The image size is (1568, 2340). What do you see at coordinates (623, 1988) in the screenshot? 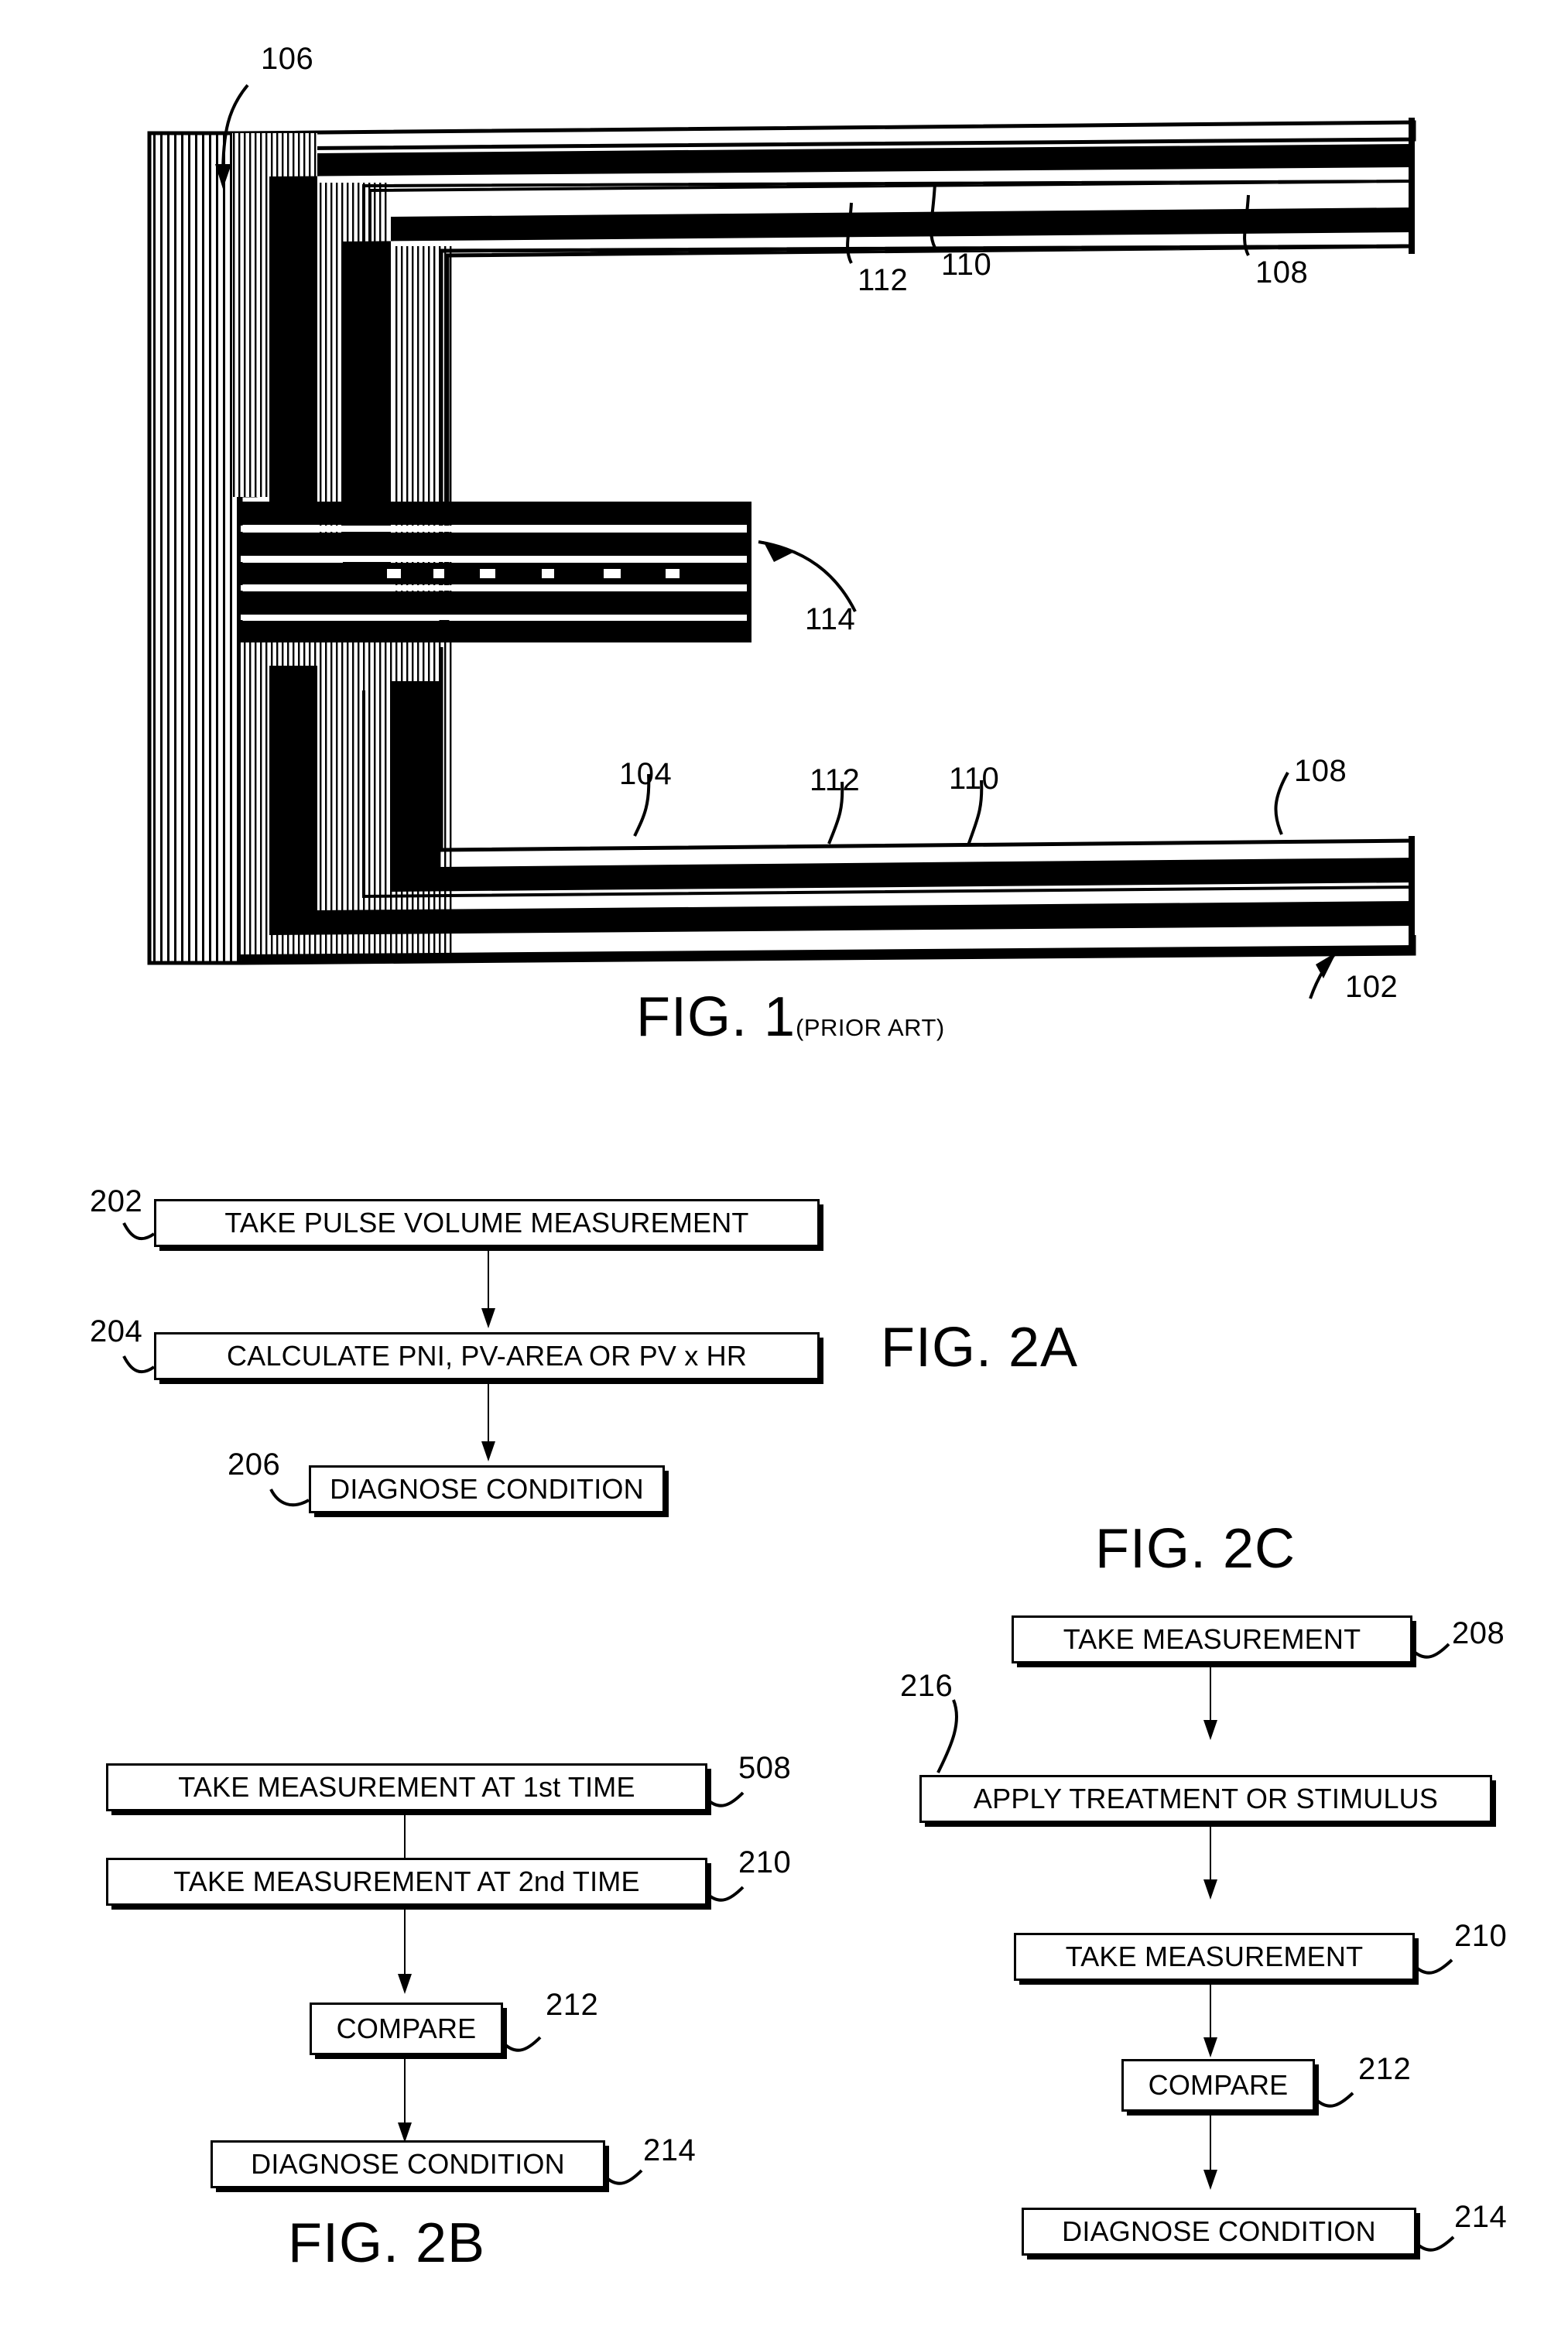
I see `fig2b-leaders` at bounding box center [623, 1988].